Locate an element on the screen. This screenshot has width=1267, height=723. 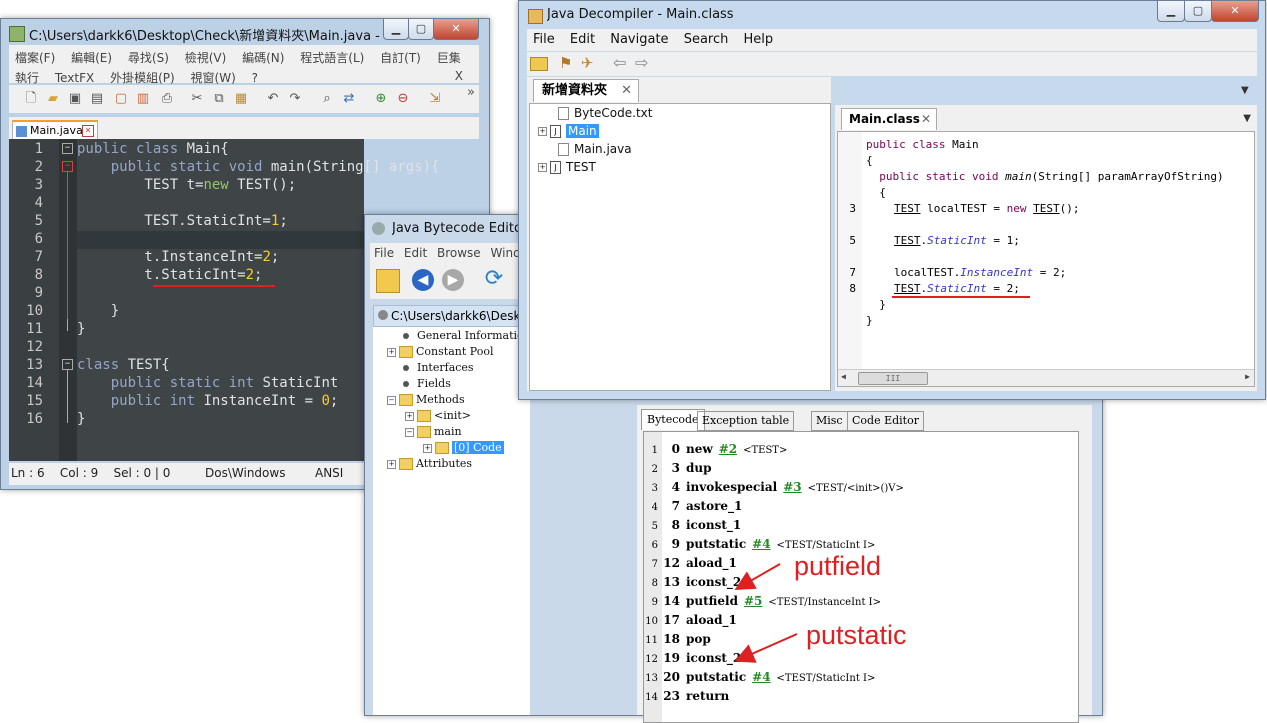
tab-bytecode: Bytecode is located at coordinates (673, 419).